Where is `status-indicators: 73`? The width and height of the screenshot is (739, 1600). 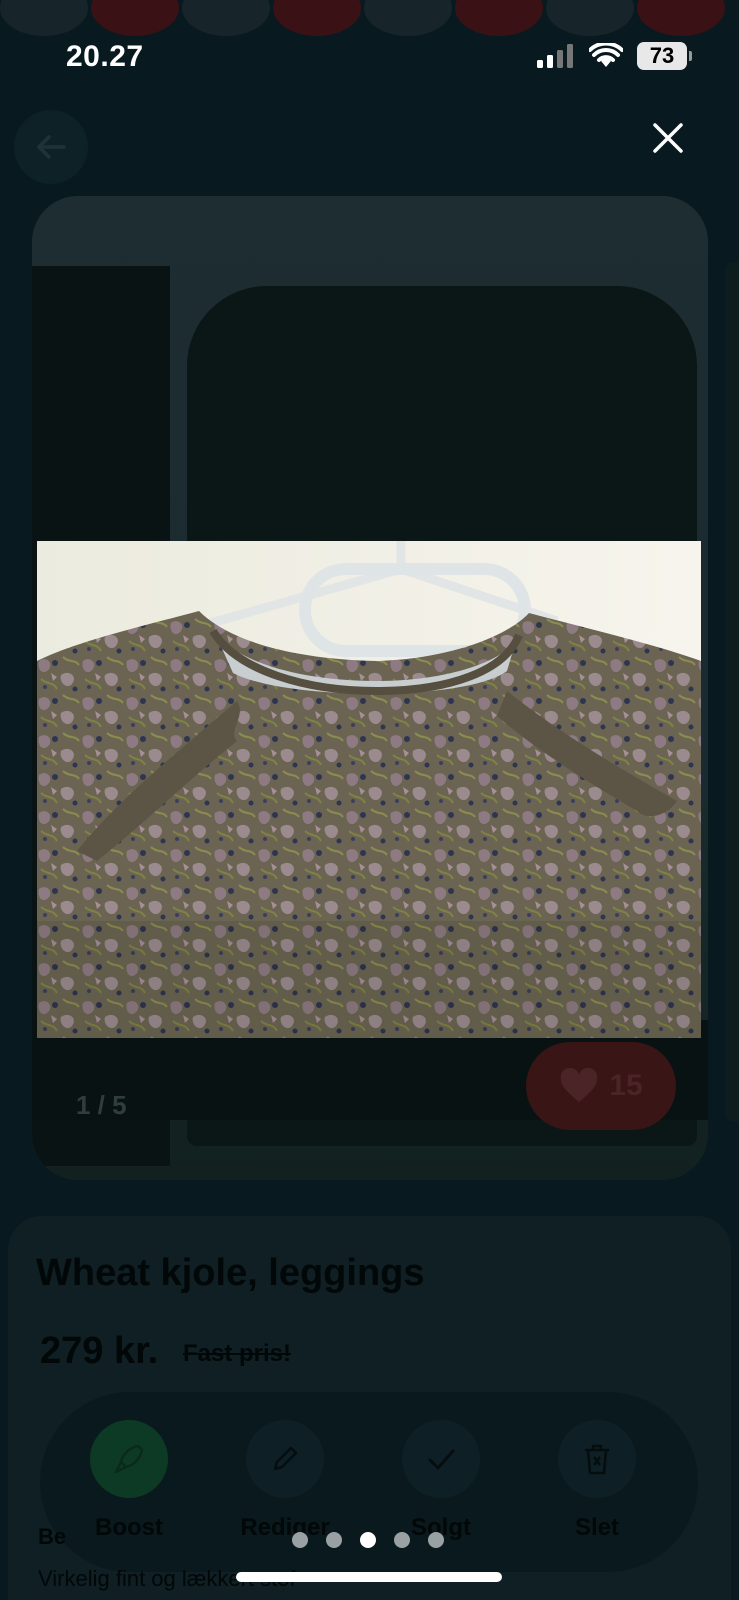 status-indicators: 73 is located at coordinates (614, 56).